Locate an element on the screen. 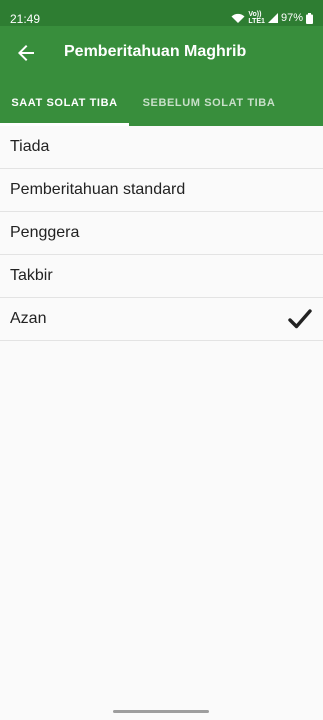 The height and width of the screenshot is (720, 323). tab-sebelum-solat-tiba: SEBELUM SOLAT TIBA is located at coordinates (209, 103).